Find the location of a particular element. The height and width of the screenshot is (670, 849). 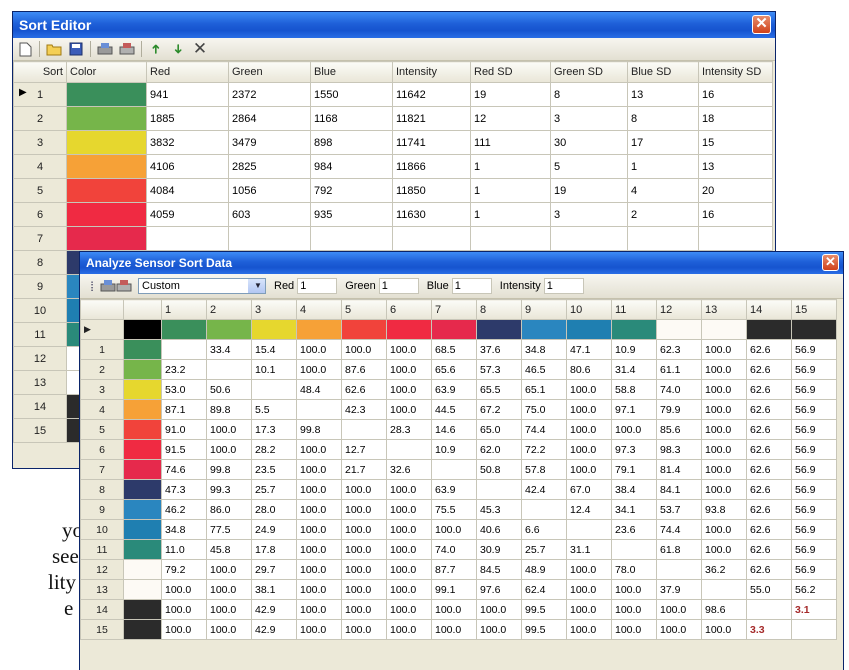

analysis-cell: 38.4 is located at coordinates (634, 489).